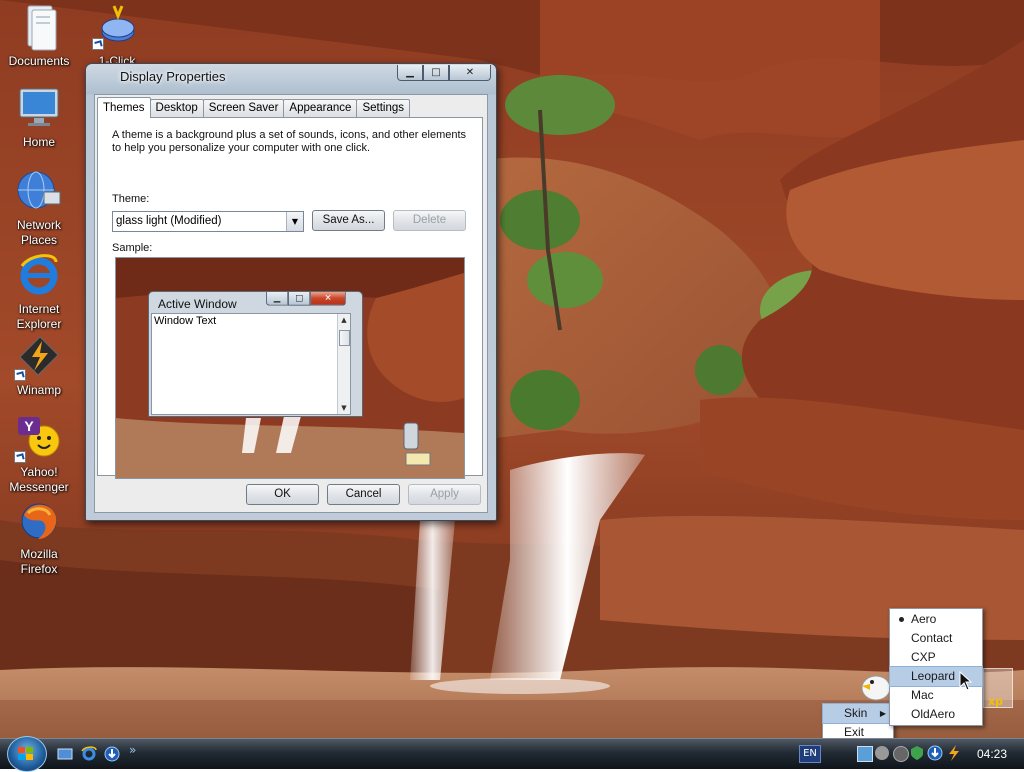 The width and height of the screenshot is (1024, 772). What do you see at coordinates (176, 108) in the screenshot?
I see `tab-desktop: Desktop` at bounding box center [176, 108].